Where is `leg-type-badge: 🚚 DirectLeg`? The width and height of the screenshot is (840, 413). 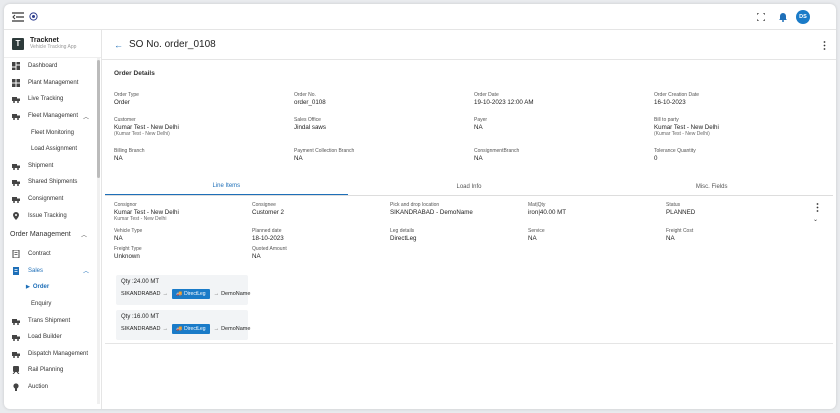
leg-type-badge: 🚚 DirectLeg is located at coordinates (190, 329).